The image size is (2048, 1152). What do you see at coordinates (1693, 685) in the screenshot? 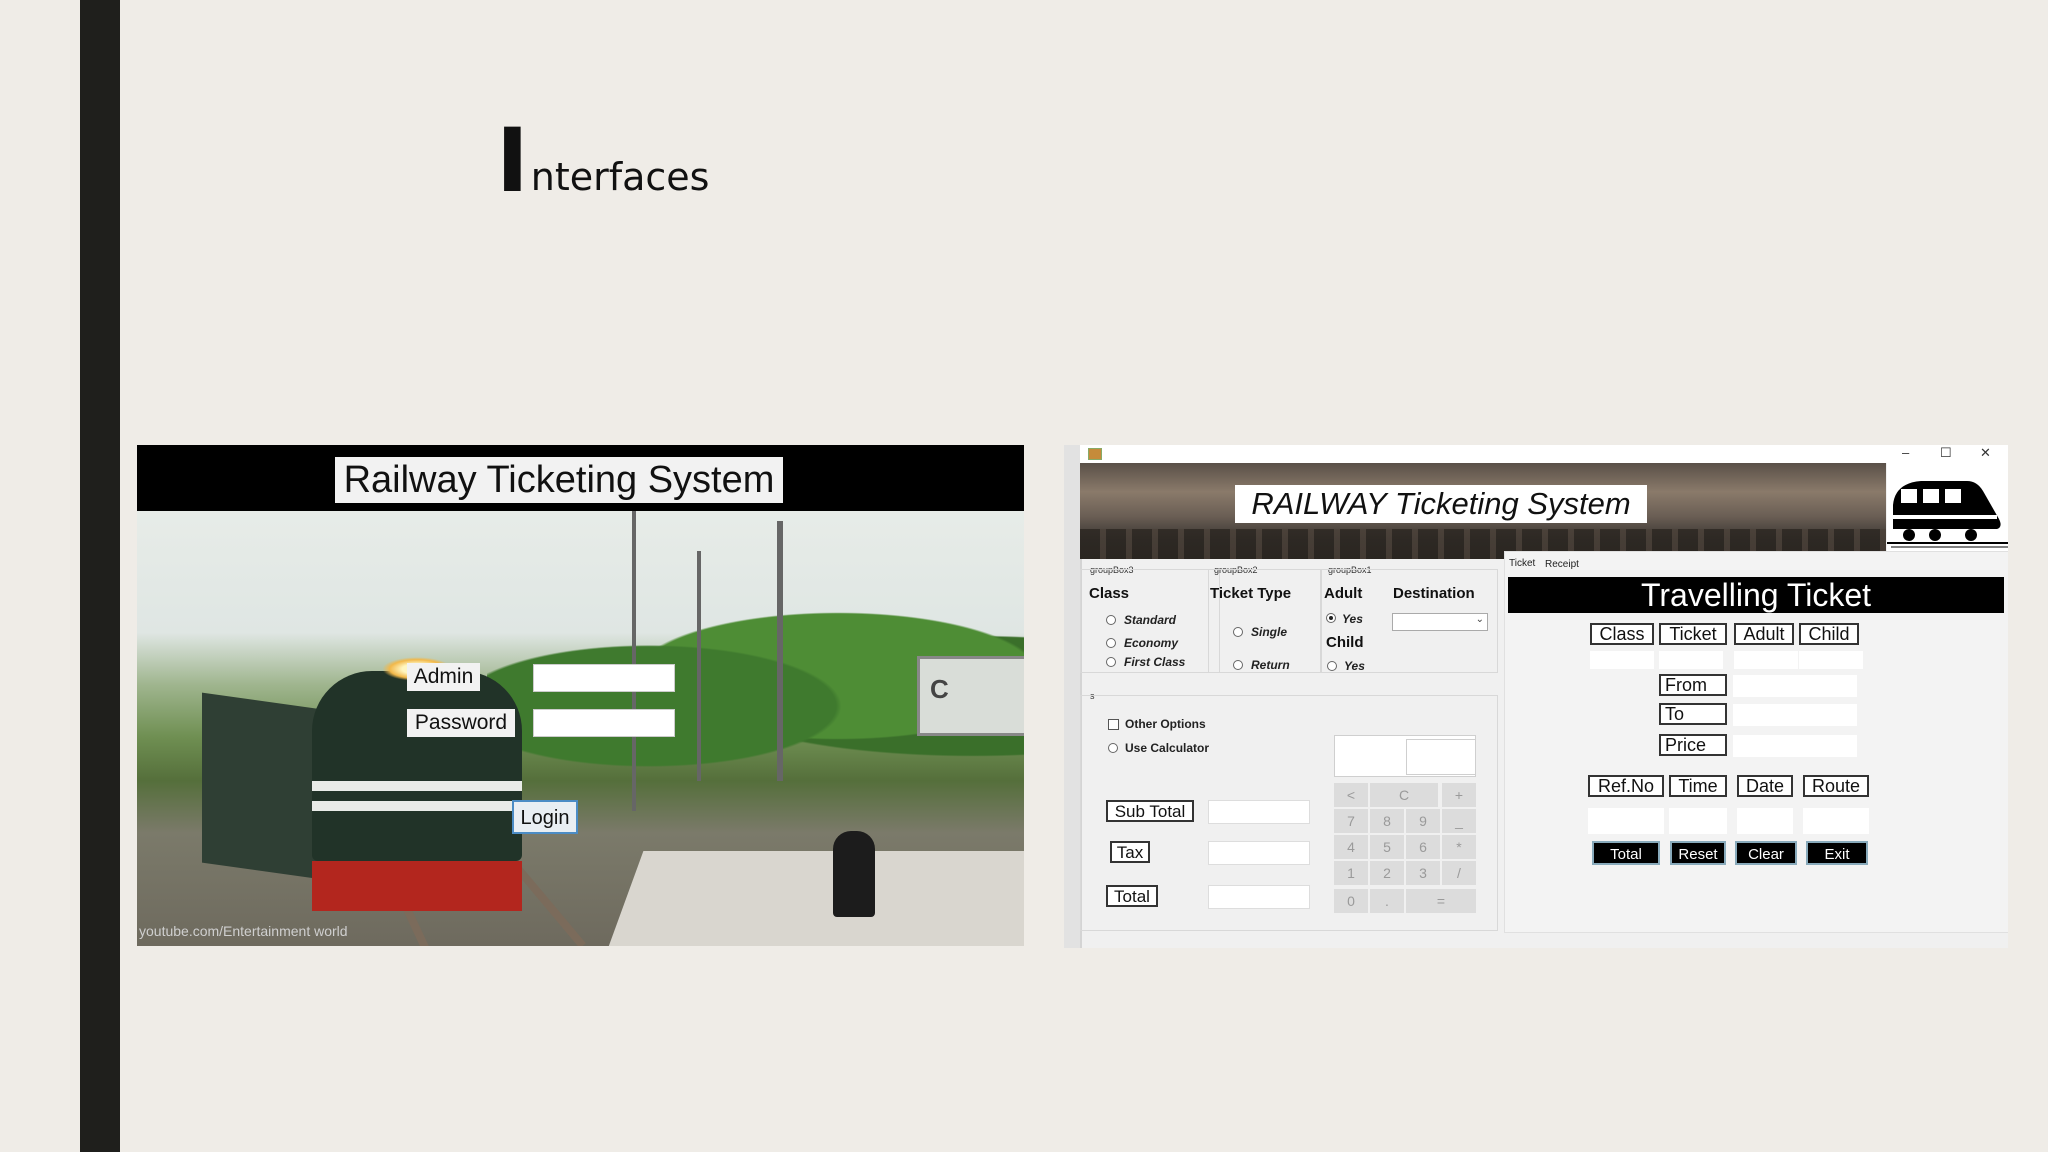
I see `from-label: From` at bounding box center [1693, 685].